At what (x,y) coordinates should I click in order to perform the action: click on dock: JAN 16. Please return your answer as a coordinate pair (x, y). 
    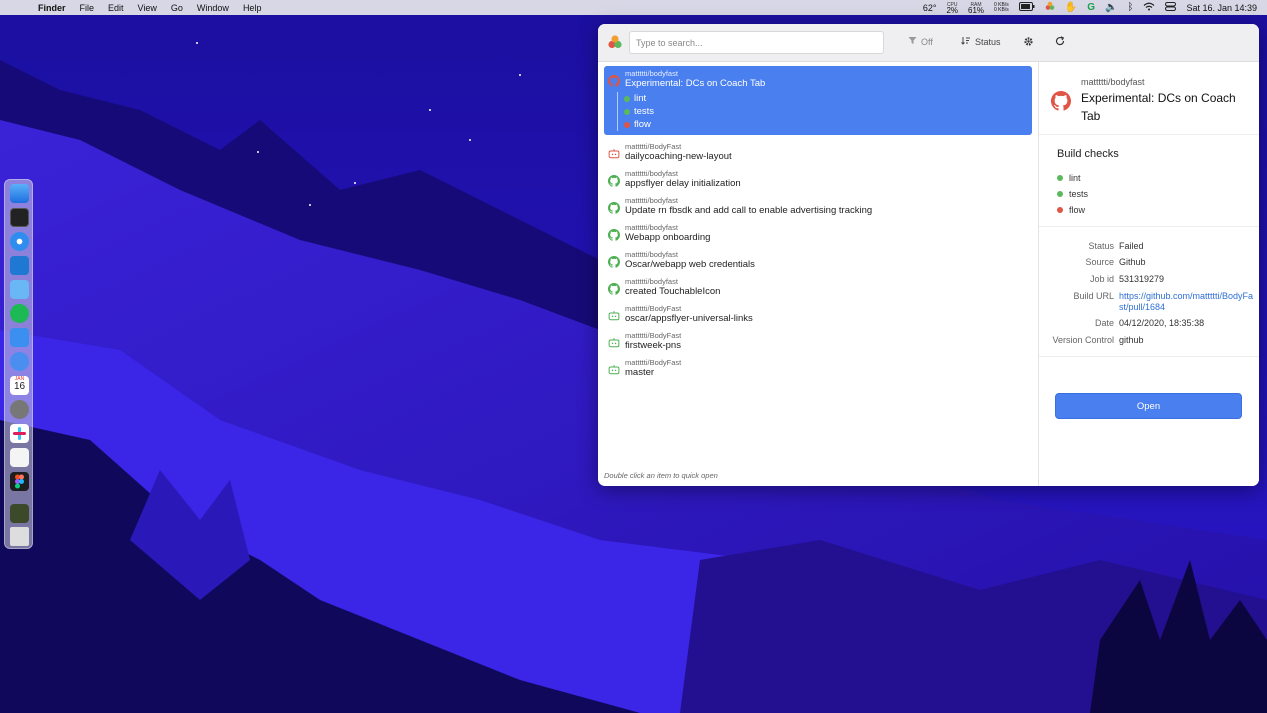
    Looking at the image, I should click on (18, 364).